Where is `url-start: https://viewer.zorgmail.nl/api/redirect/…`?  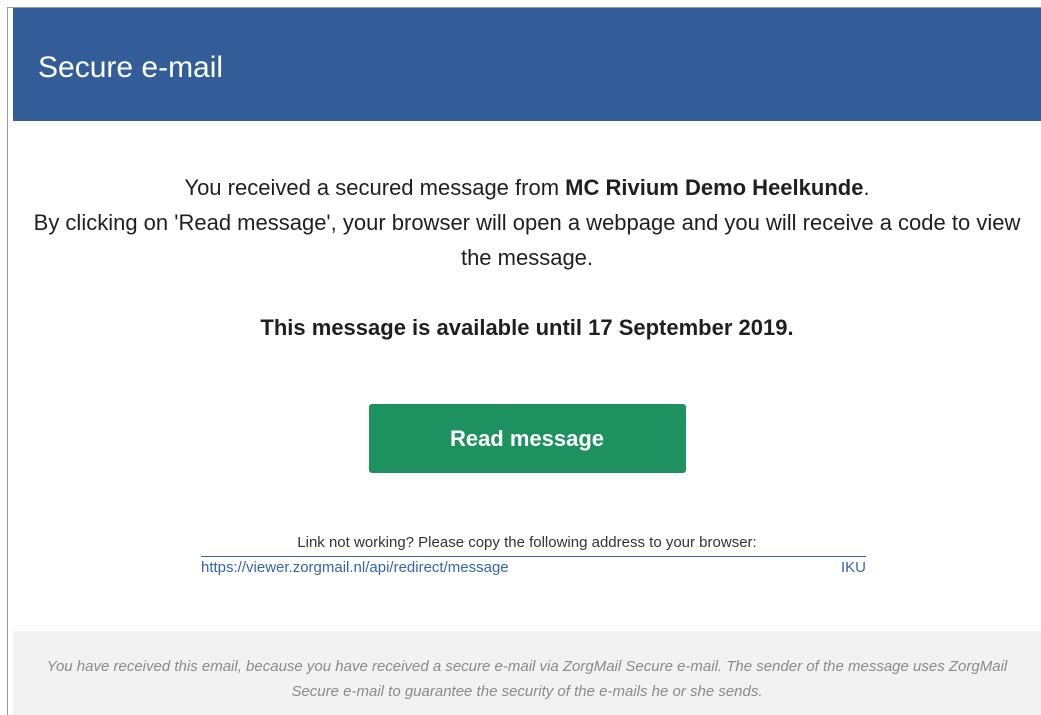 url-start: https://viewer.zorgmail.nl/api/redirect/… is located at coordinates (355, 567).